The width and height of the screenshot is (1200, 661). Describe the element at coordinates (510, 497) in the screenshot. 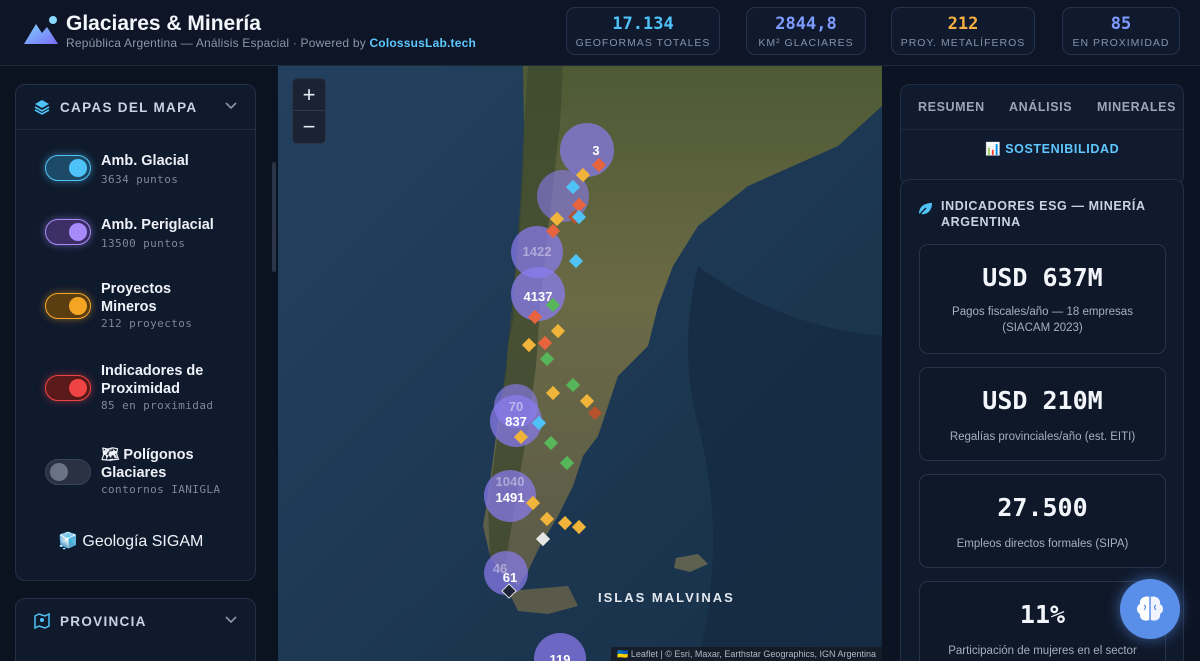

I see `cluster-label: 1491` at that location.